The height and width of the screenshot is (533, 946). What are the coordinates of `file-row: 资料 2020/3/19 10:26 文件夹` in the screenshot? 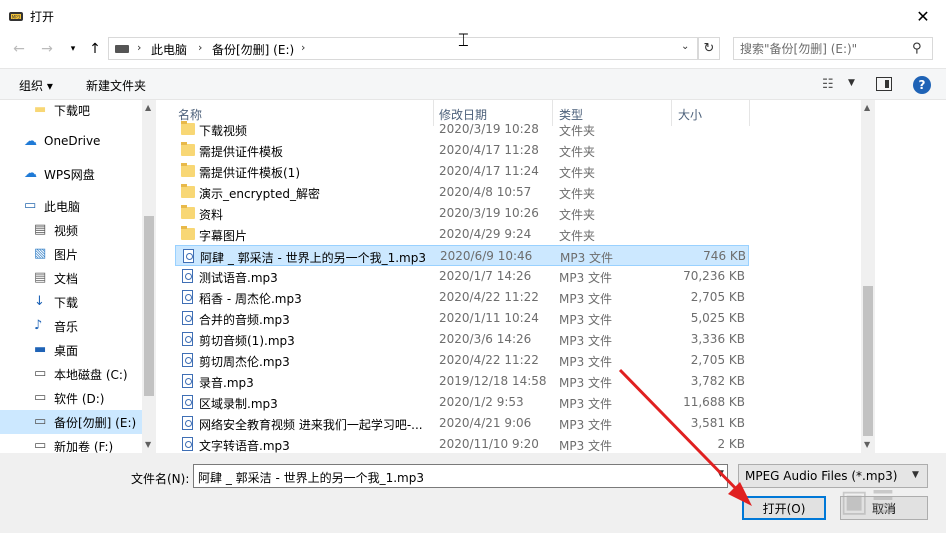 It's located at (462, 213).